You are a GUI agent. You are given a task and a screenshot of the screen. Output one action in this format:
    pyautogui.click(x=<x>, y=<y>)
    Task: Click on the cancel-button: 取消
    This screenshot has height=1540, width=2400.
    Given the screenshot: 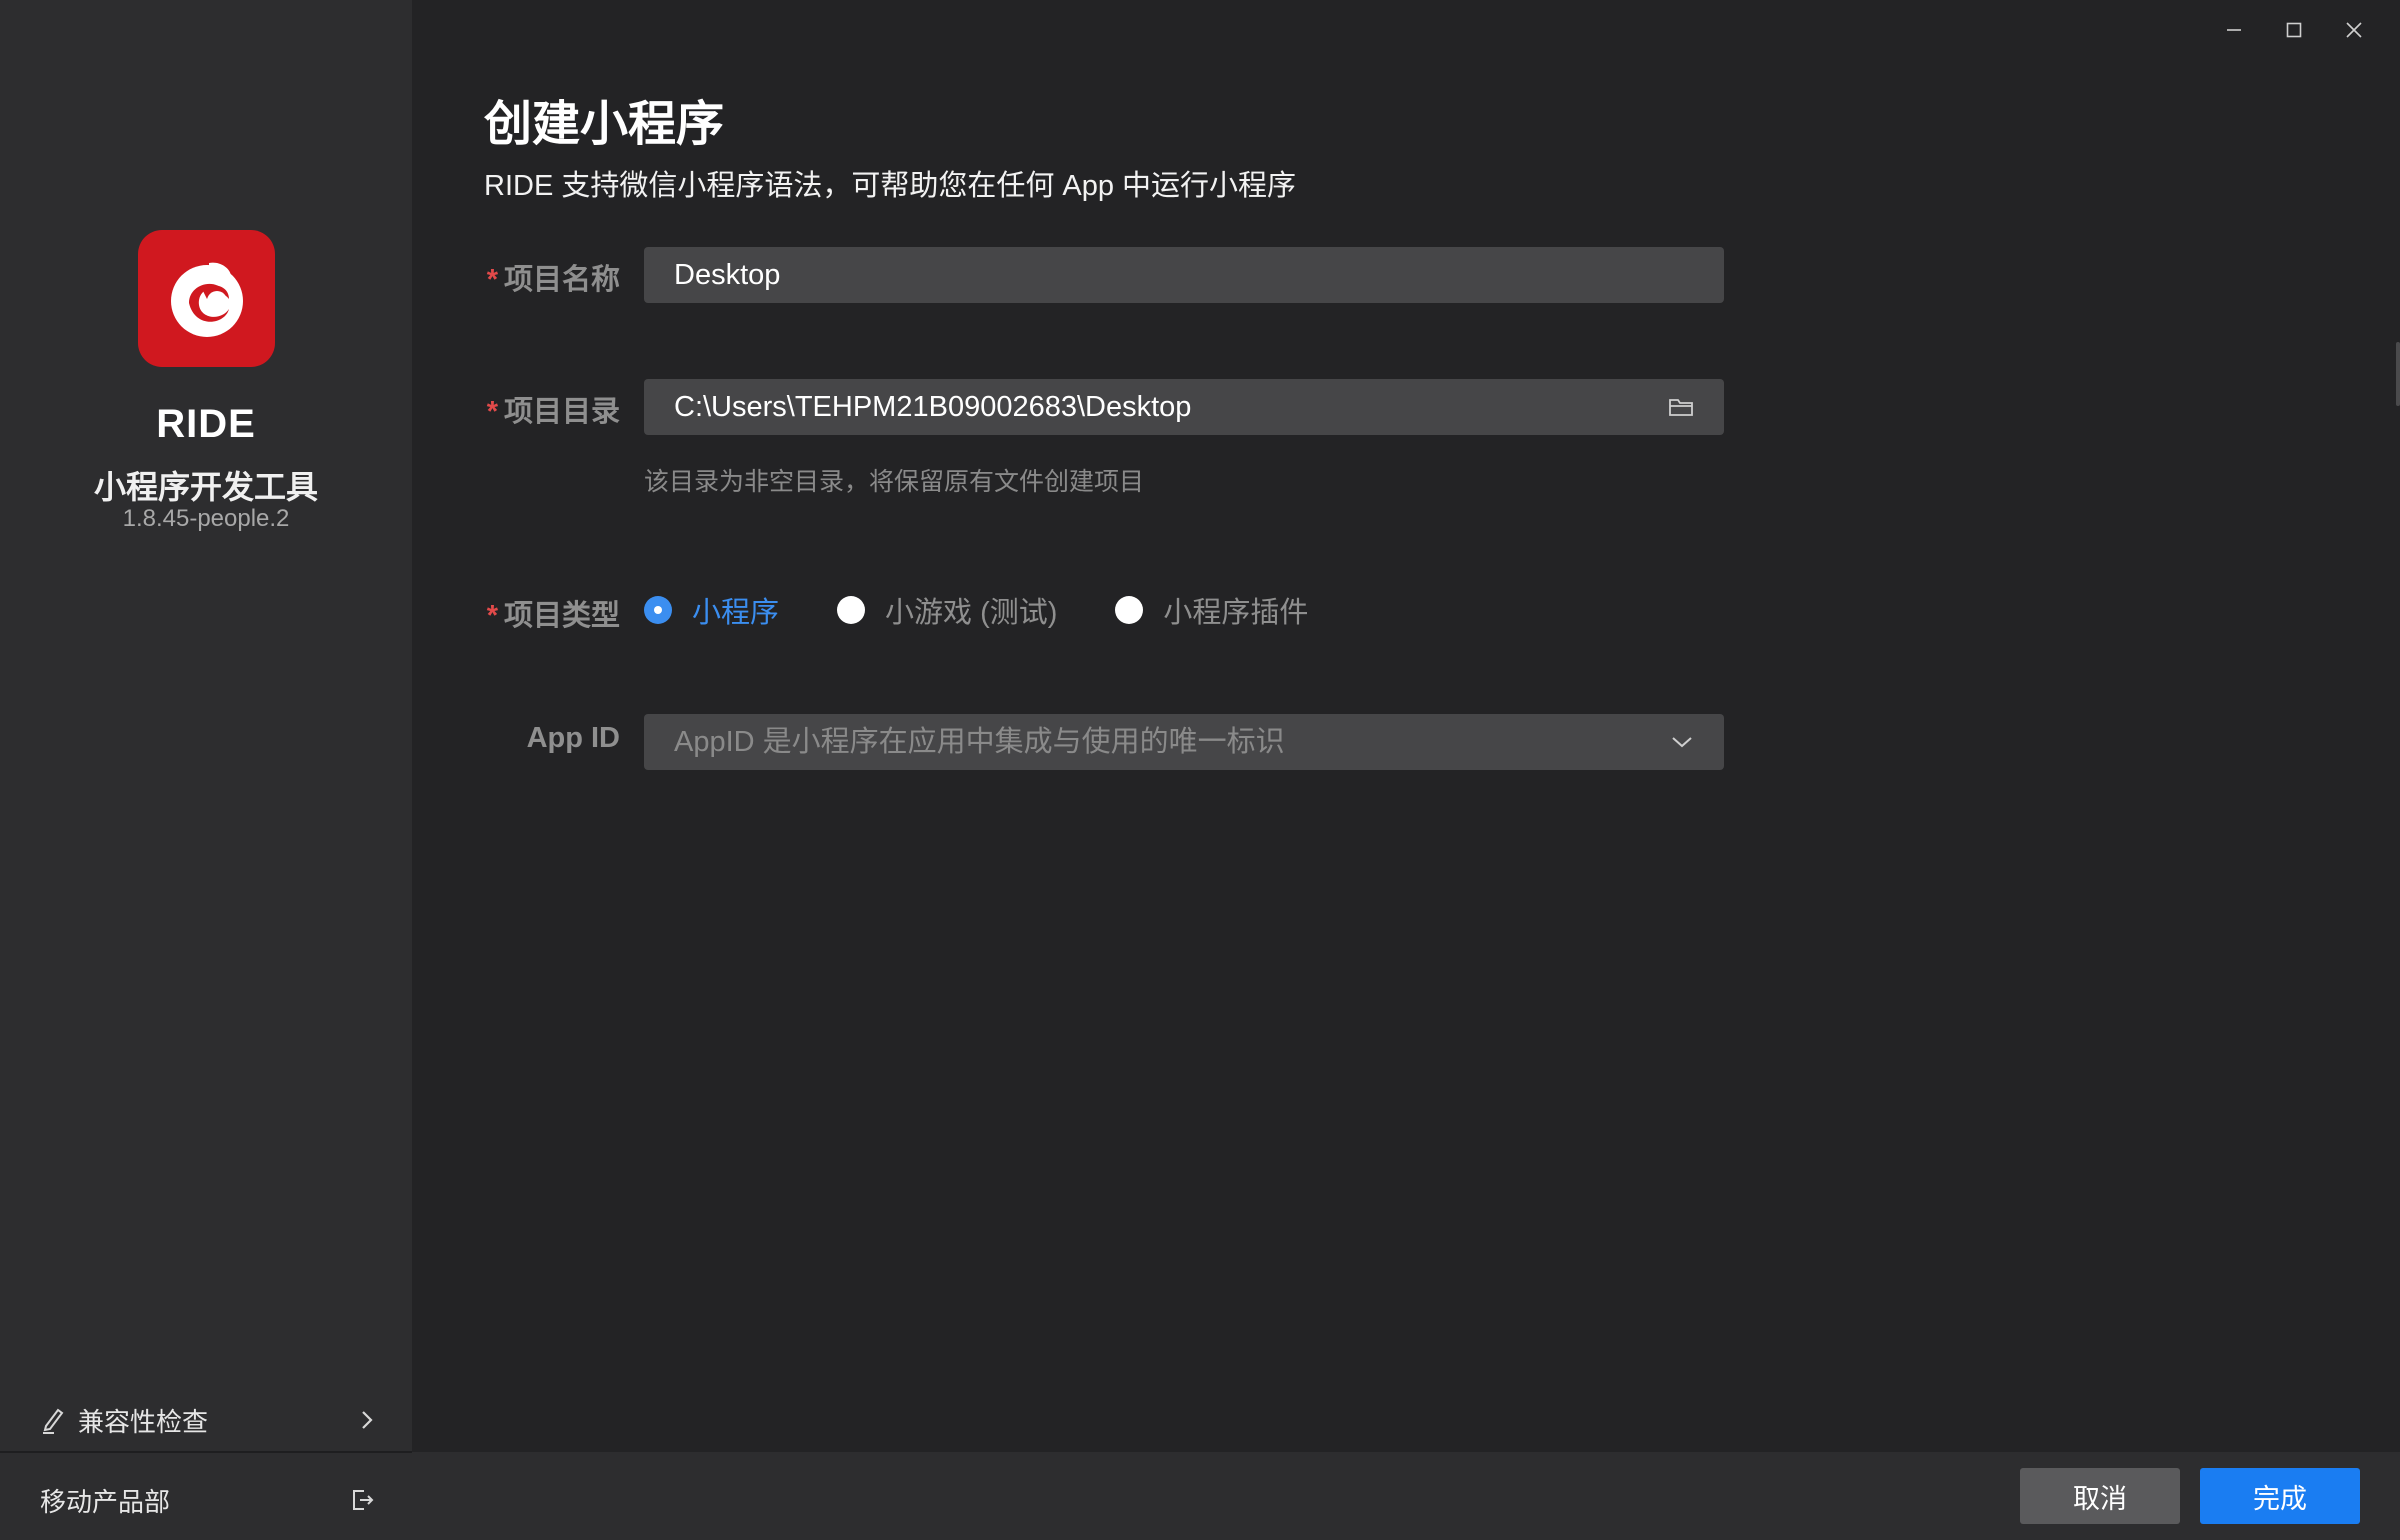 What is the action you would take?
    pyautogui.click(x=2100, y=1496)
    